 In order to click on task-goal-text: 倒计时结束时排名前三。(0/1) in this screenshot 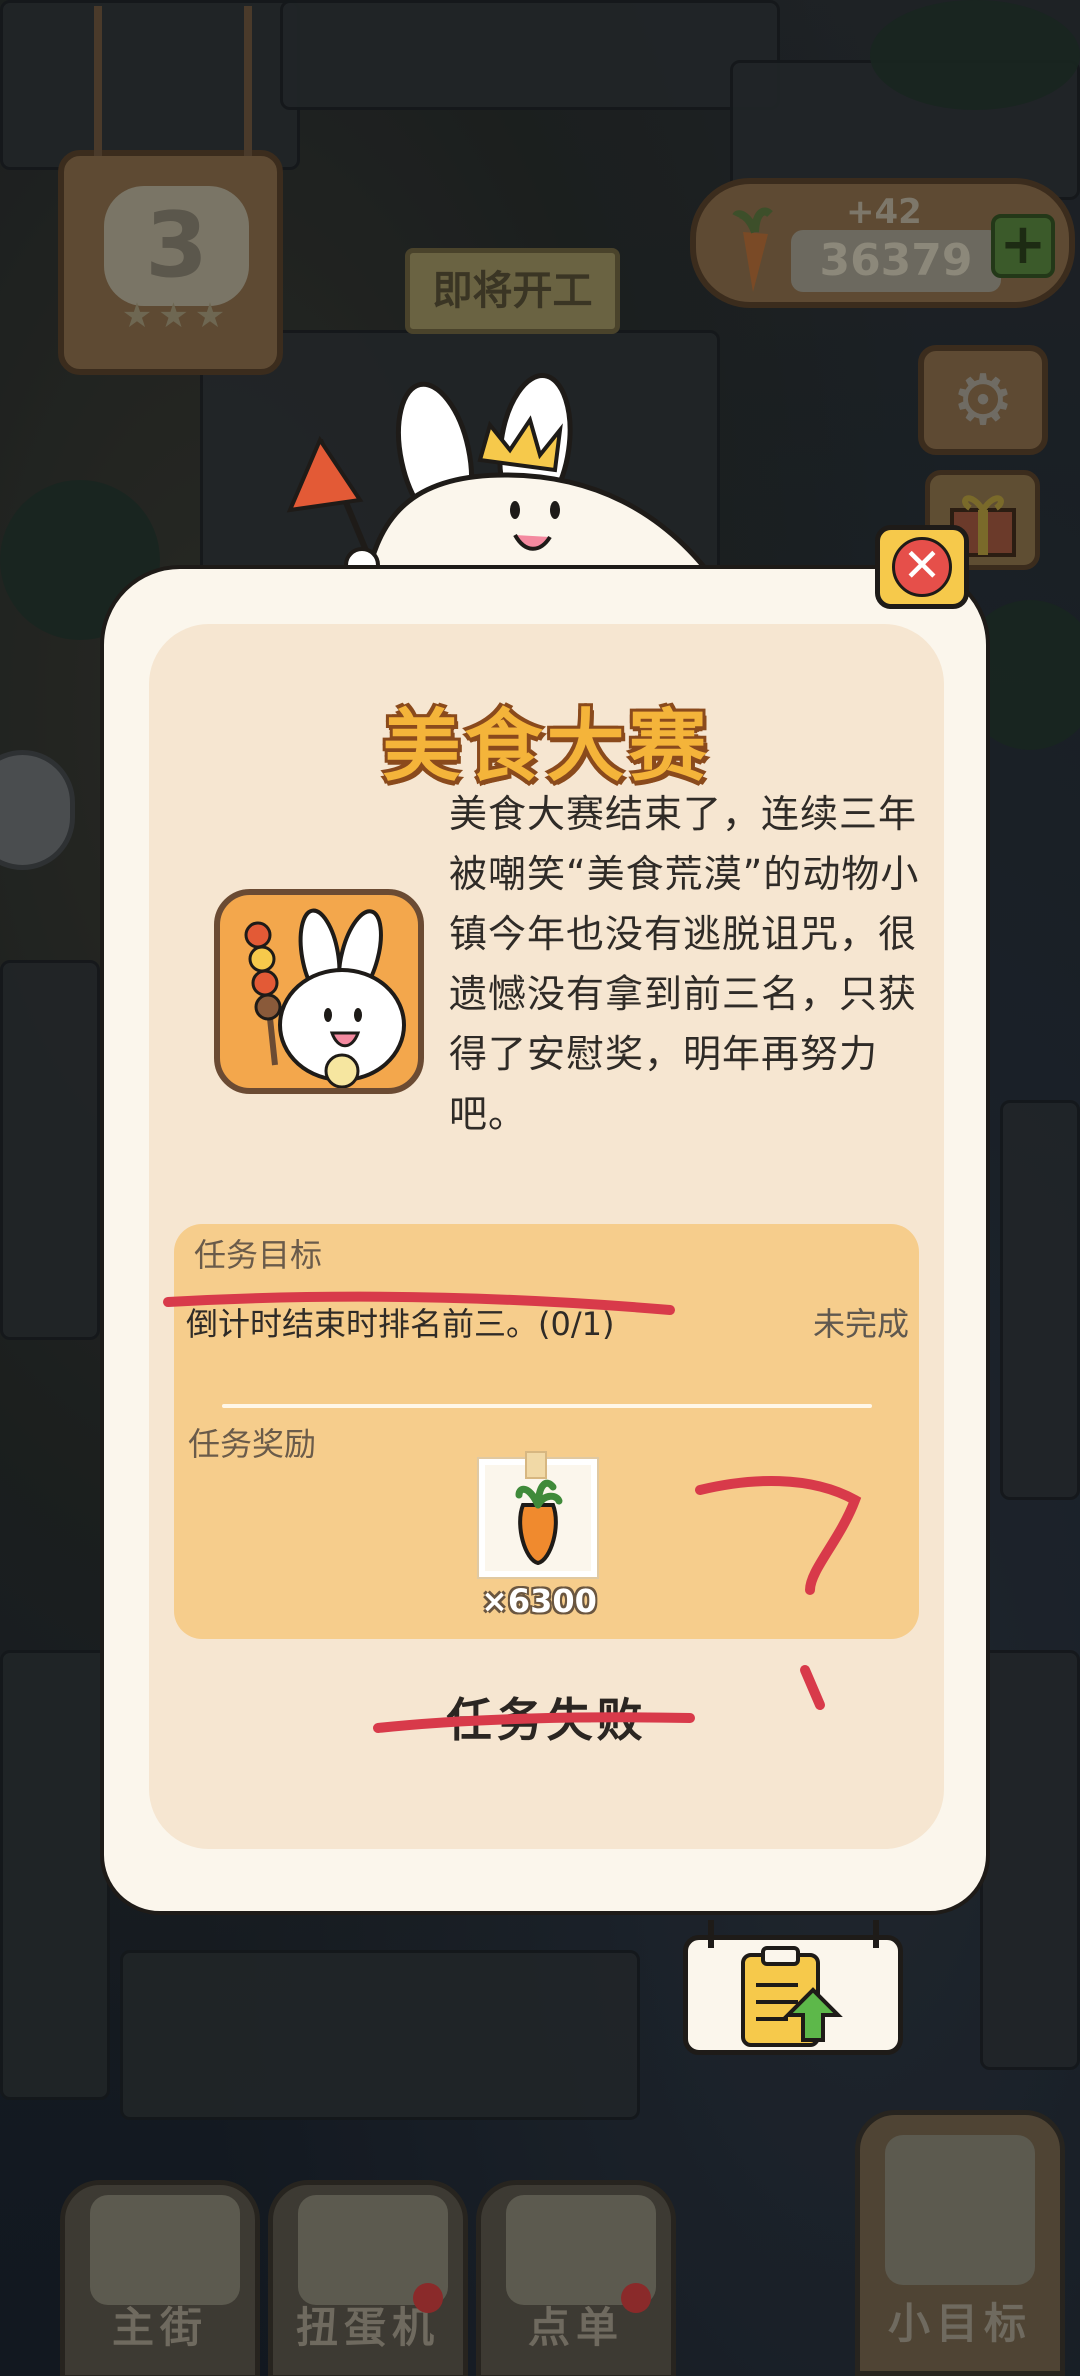, I will do `click(400, 1324)`.